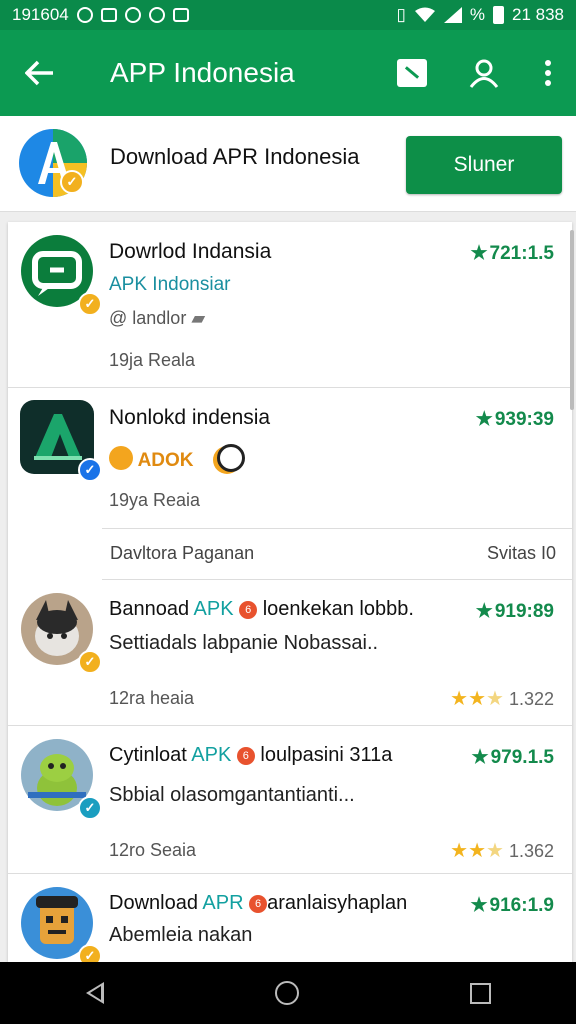 This screenshot has width=576, height=1024. I want to click on nav-home-button, so click(287, 993).